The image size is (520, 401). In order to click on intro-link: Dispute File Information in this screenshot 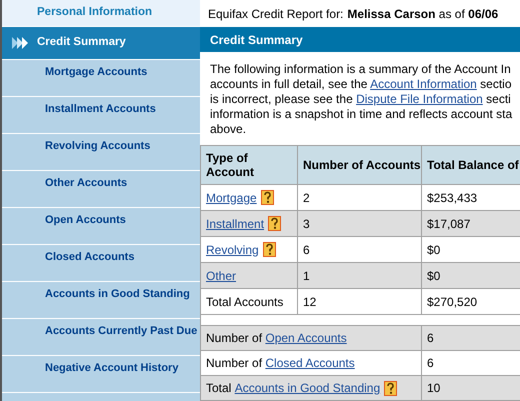, I will do `click(419, 99)`.